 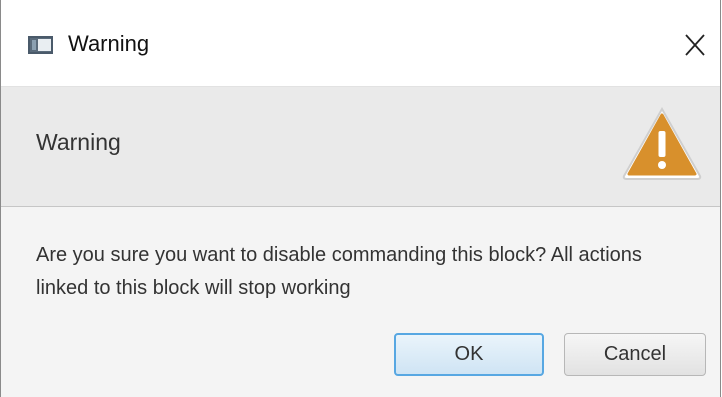 I want to click on ok-button: OK, so click(x=469, y=354).